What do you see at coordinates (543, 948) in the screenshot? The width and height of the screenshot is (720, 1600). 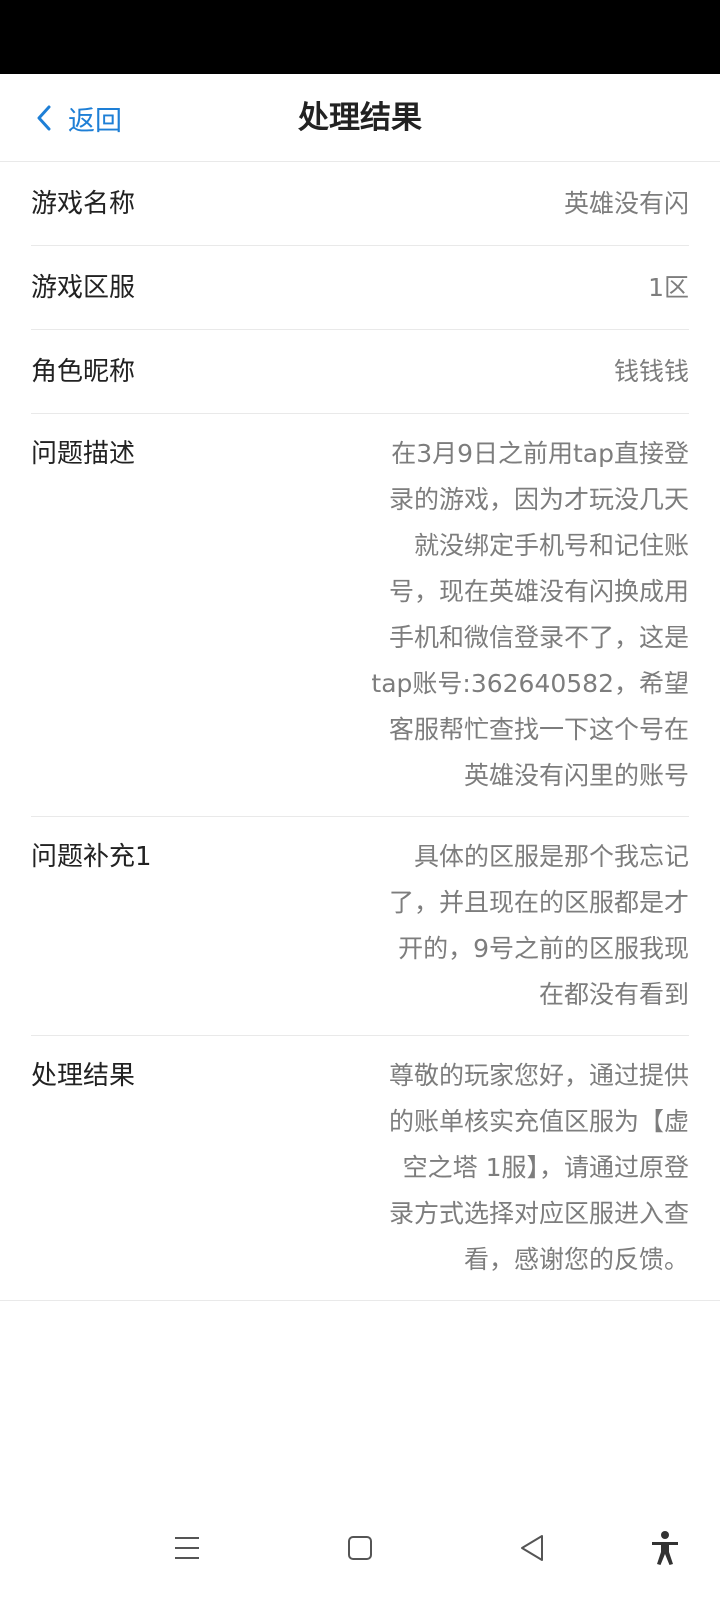 I see `supplement-line: 开的，9号之前的区服我现` at bounding box center [543, 948].